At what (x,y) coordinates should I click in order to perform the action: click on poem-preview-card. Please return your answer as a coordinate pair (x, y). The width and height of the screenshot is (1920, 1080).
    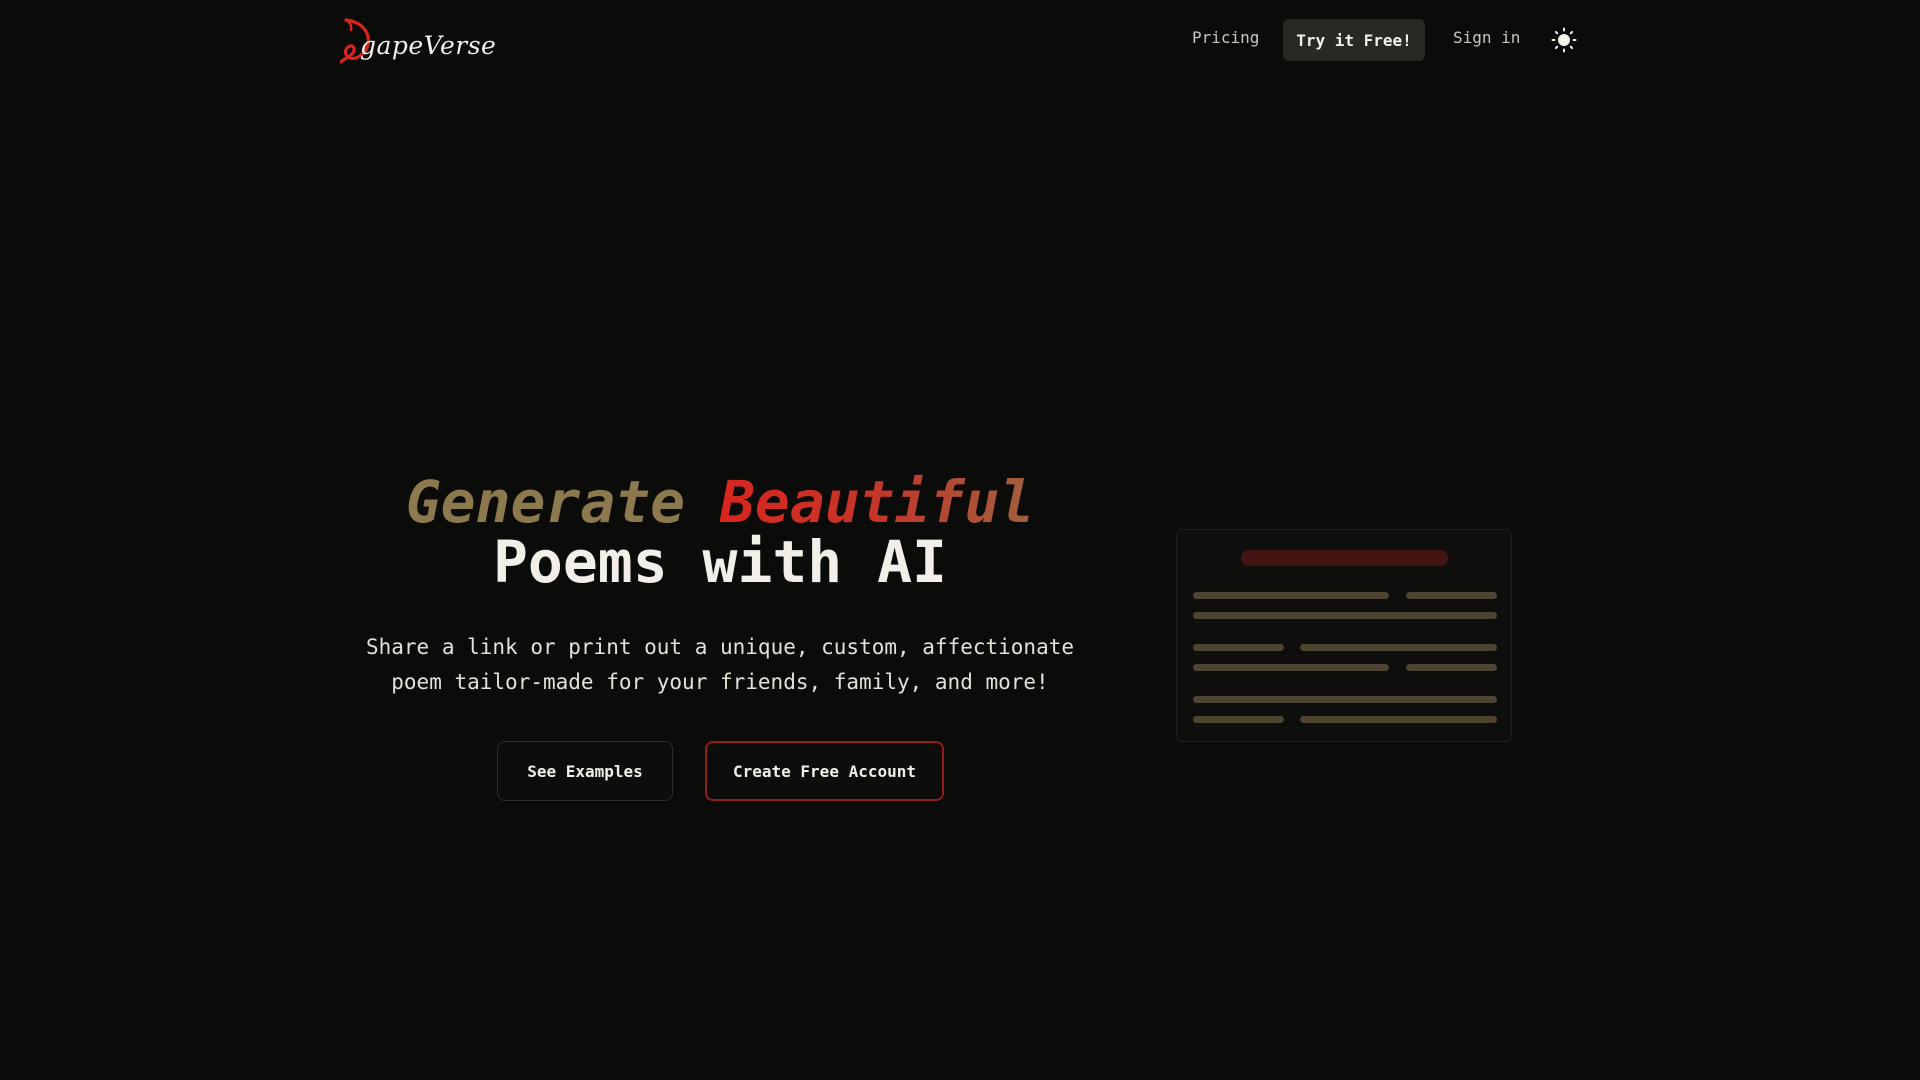
    Looking at the image, I should click on (1344, 635).